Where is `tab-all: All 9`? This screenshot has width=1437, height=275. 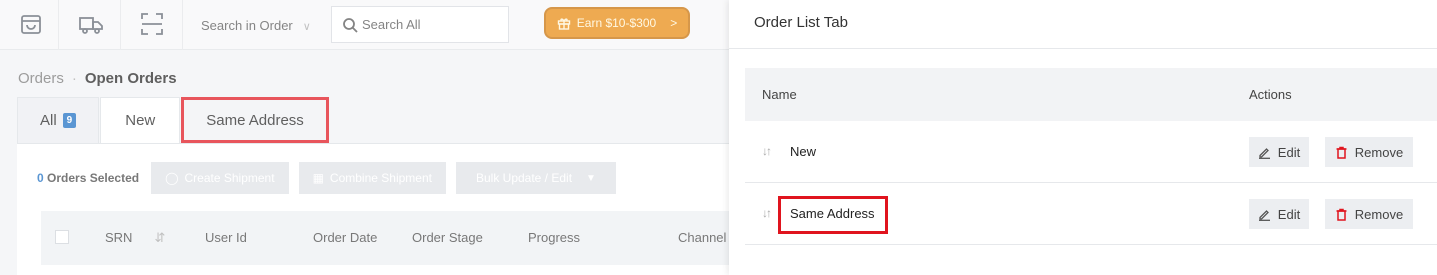
tab-all: All 9 is located at coordinates (58, 120).